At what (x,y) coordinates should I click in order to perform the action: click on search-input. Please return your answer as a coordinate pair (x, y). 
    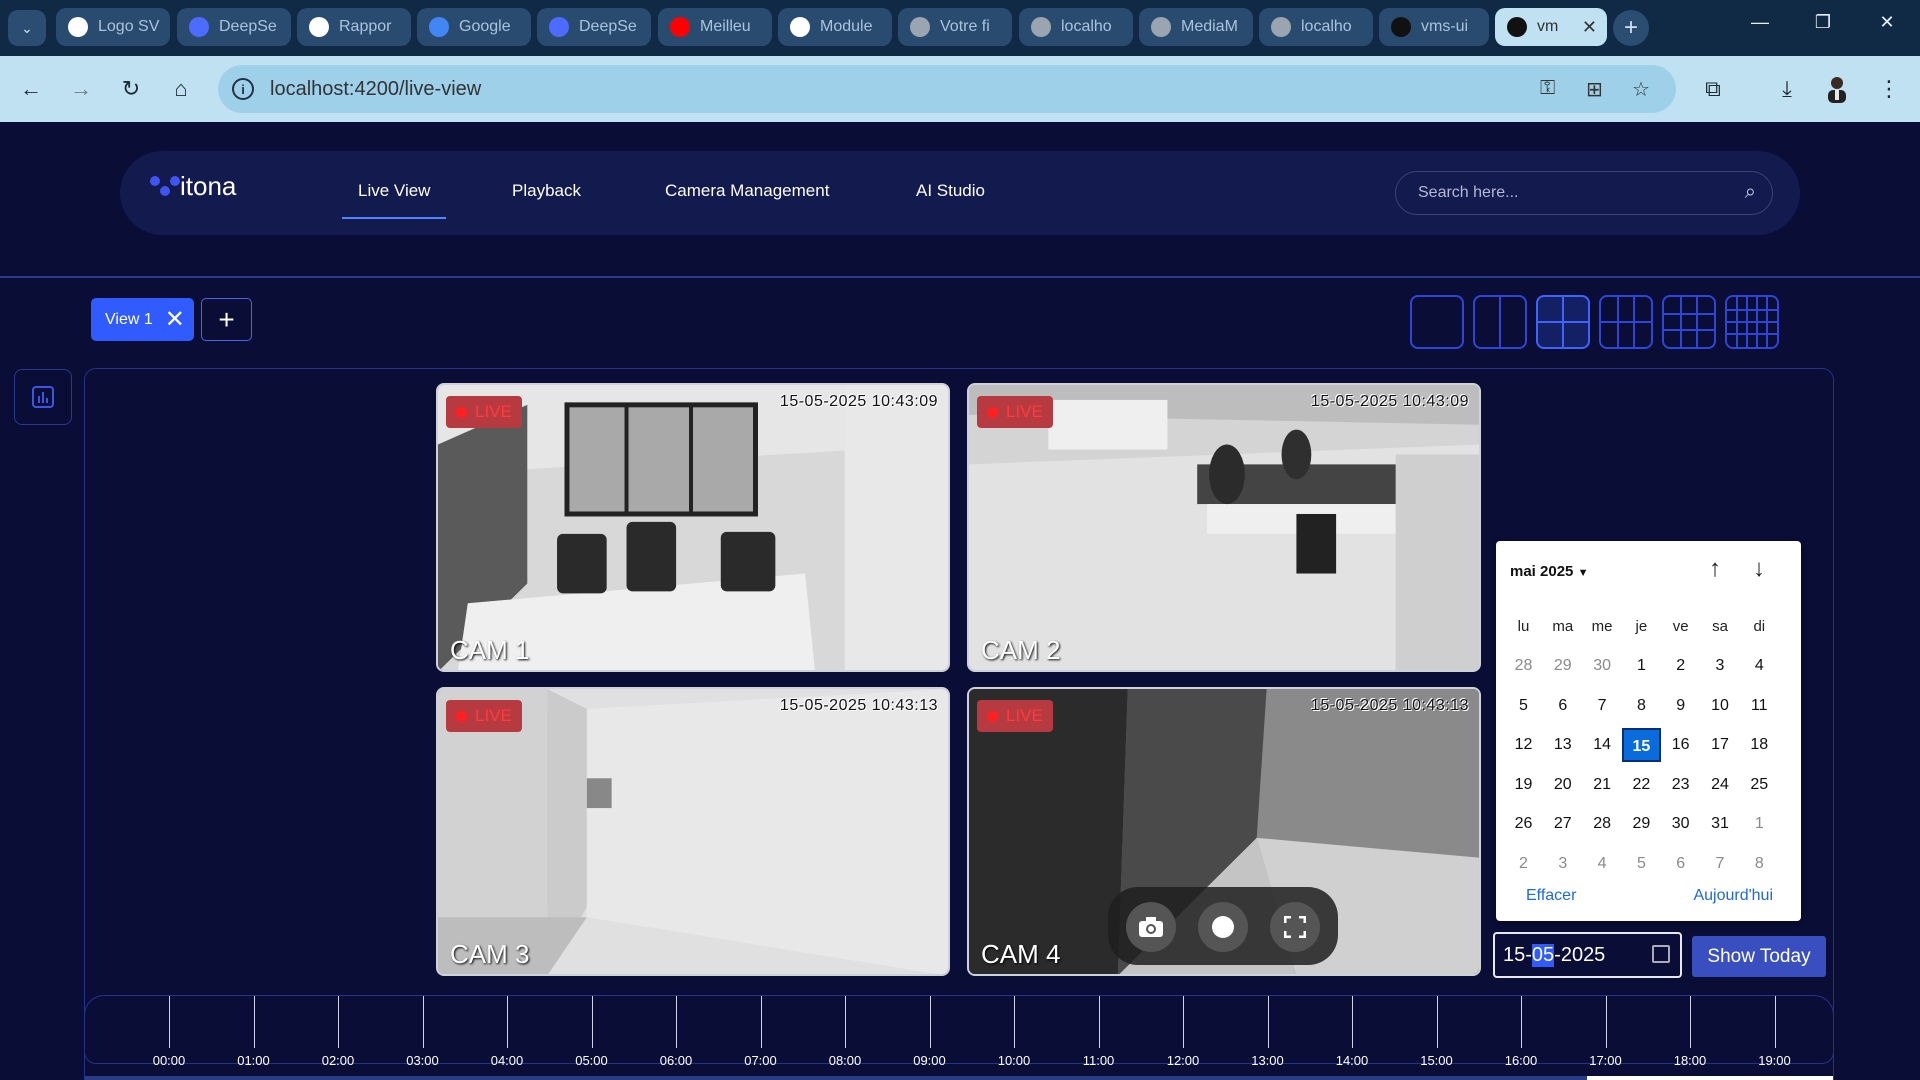
    Looking at the image, I should click on (1568, 193).